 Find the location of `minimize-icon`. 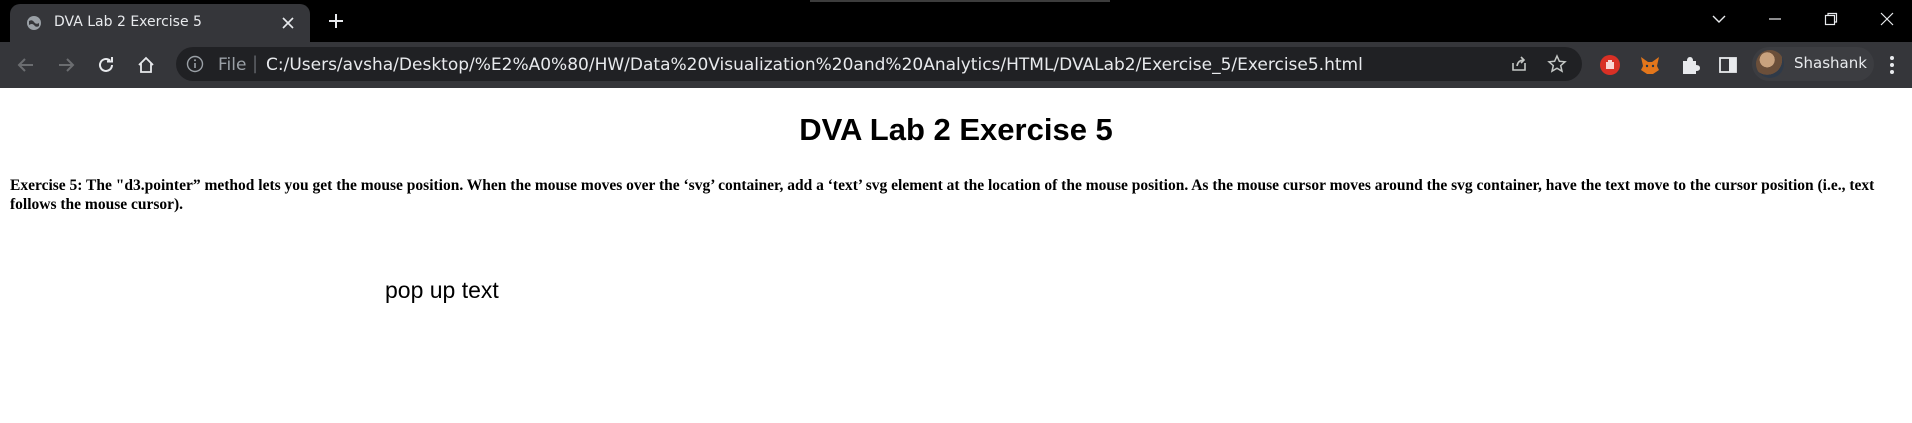

minimize-icon is located at coordinates (1775, 19).